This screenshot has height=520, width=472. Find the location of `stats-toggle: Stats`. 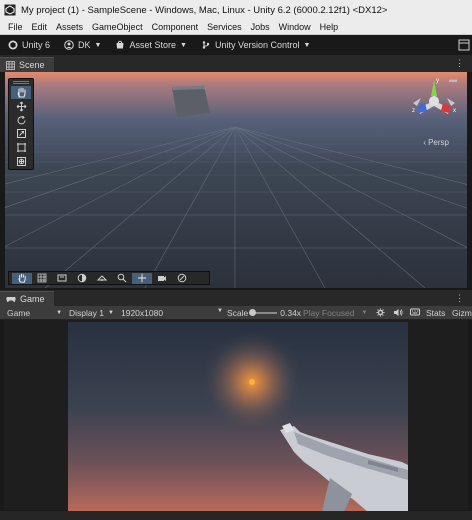

stats-toggle: Stats is located at coordinates (435, 313).